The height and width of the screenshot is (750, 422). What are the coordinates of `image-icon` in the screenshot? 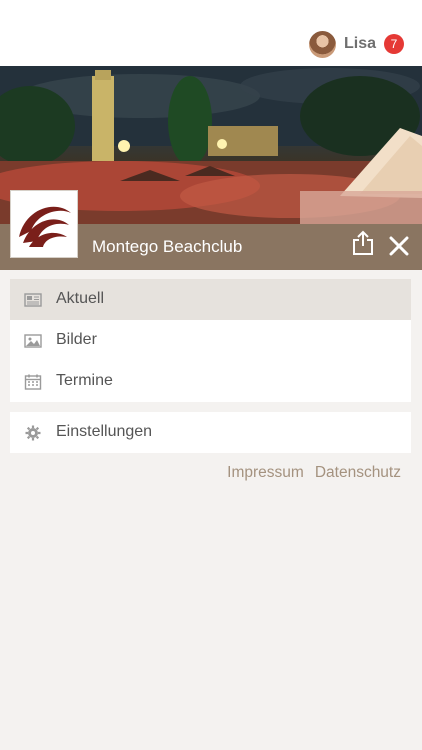 It's located at (33, 341).